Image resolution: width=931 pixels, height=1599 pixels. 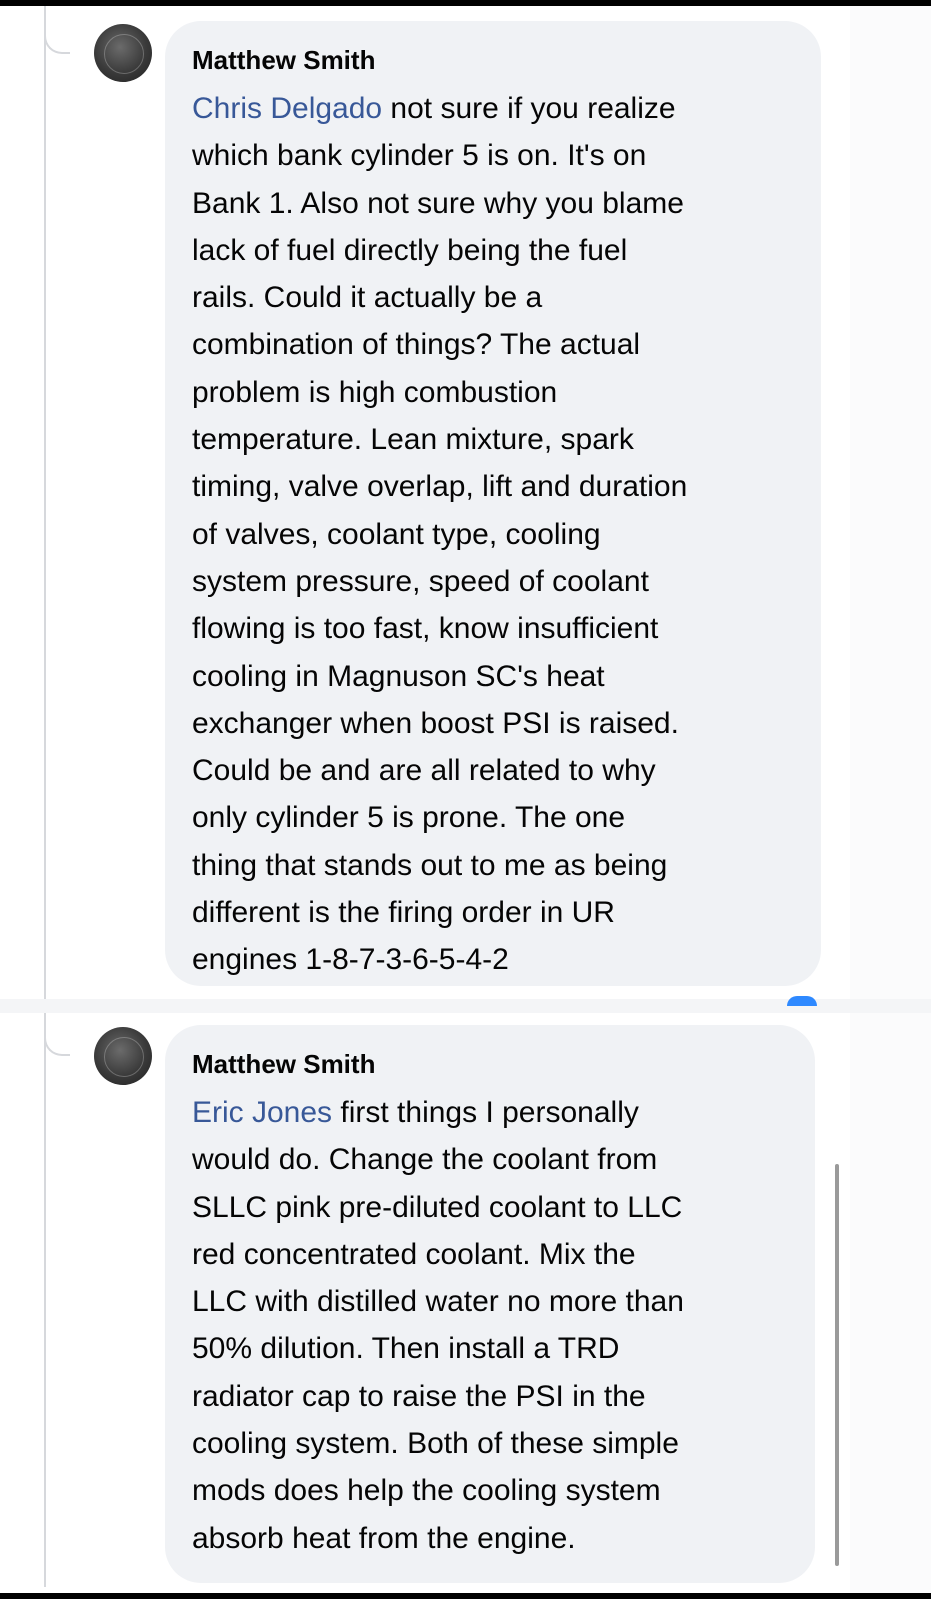 I want to click on scrollbar, so click(x=837, y=1365).